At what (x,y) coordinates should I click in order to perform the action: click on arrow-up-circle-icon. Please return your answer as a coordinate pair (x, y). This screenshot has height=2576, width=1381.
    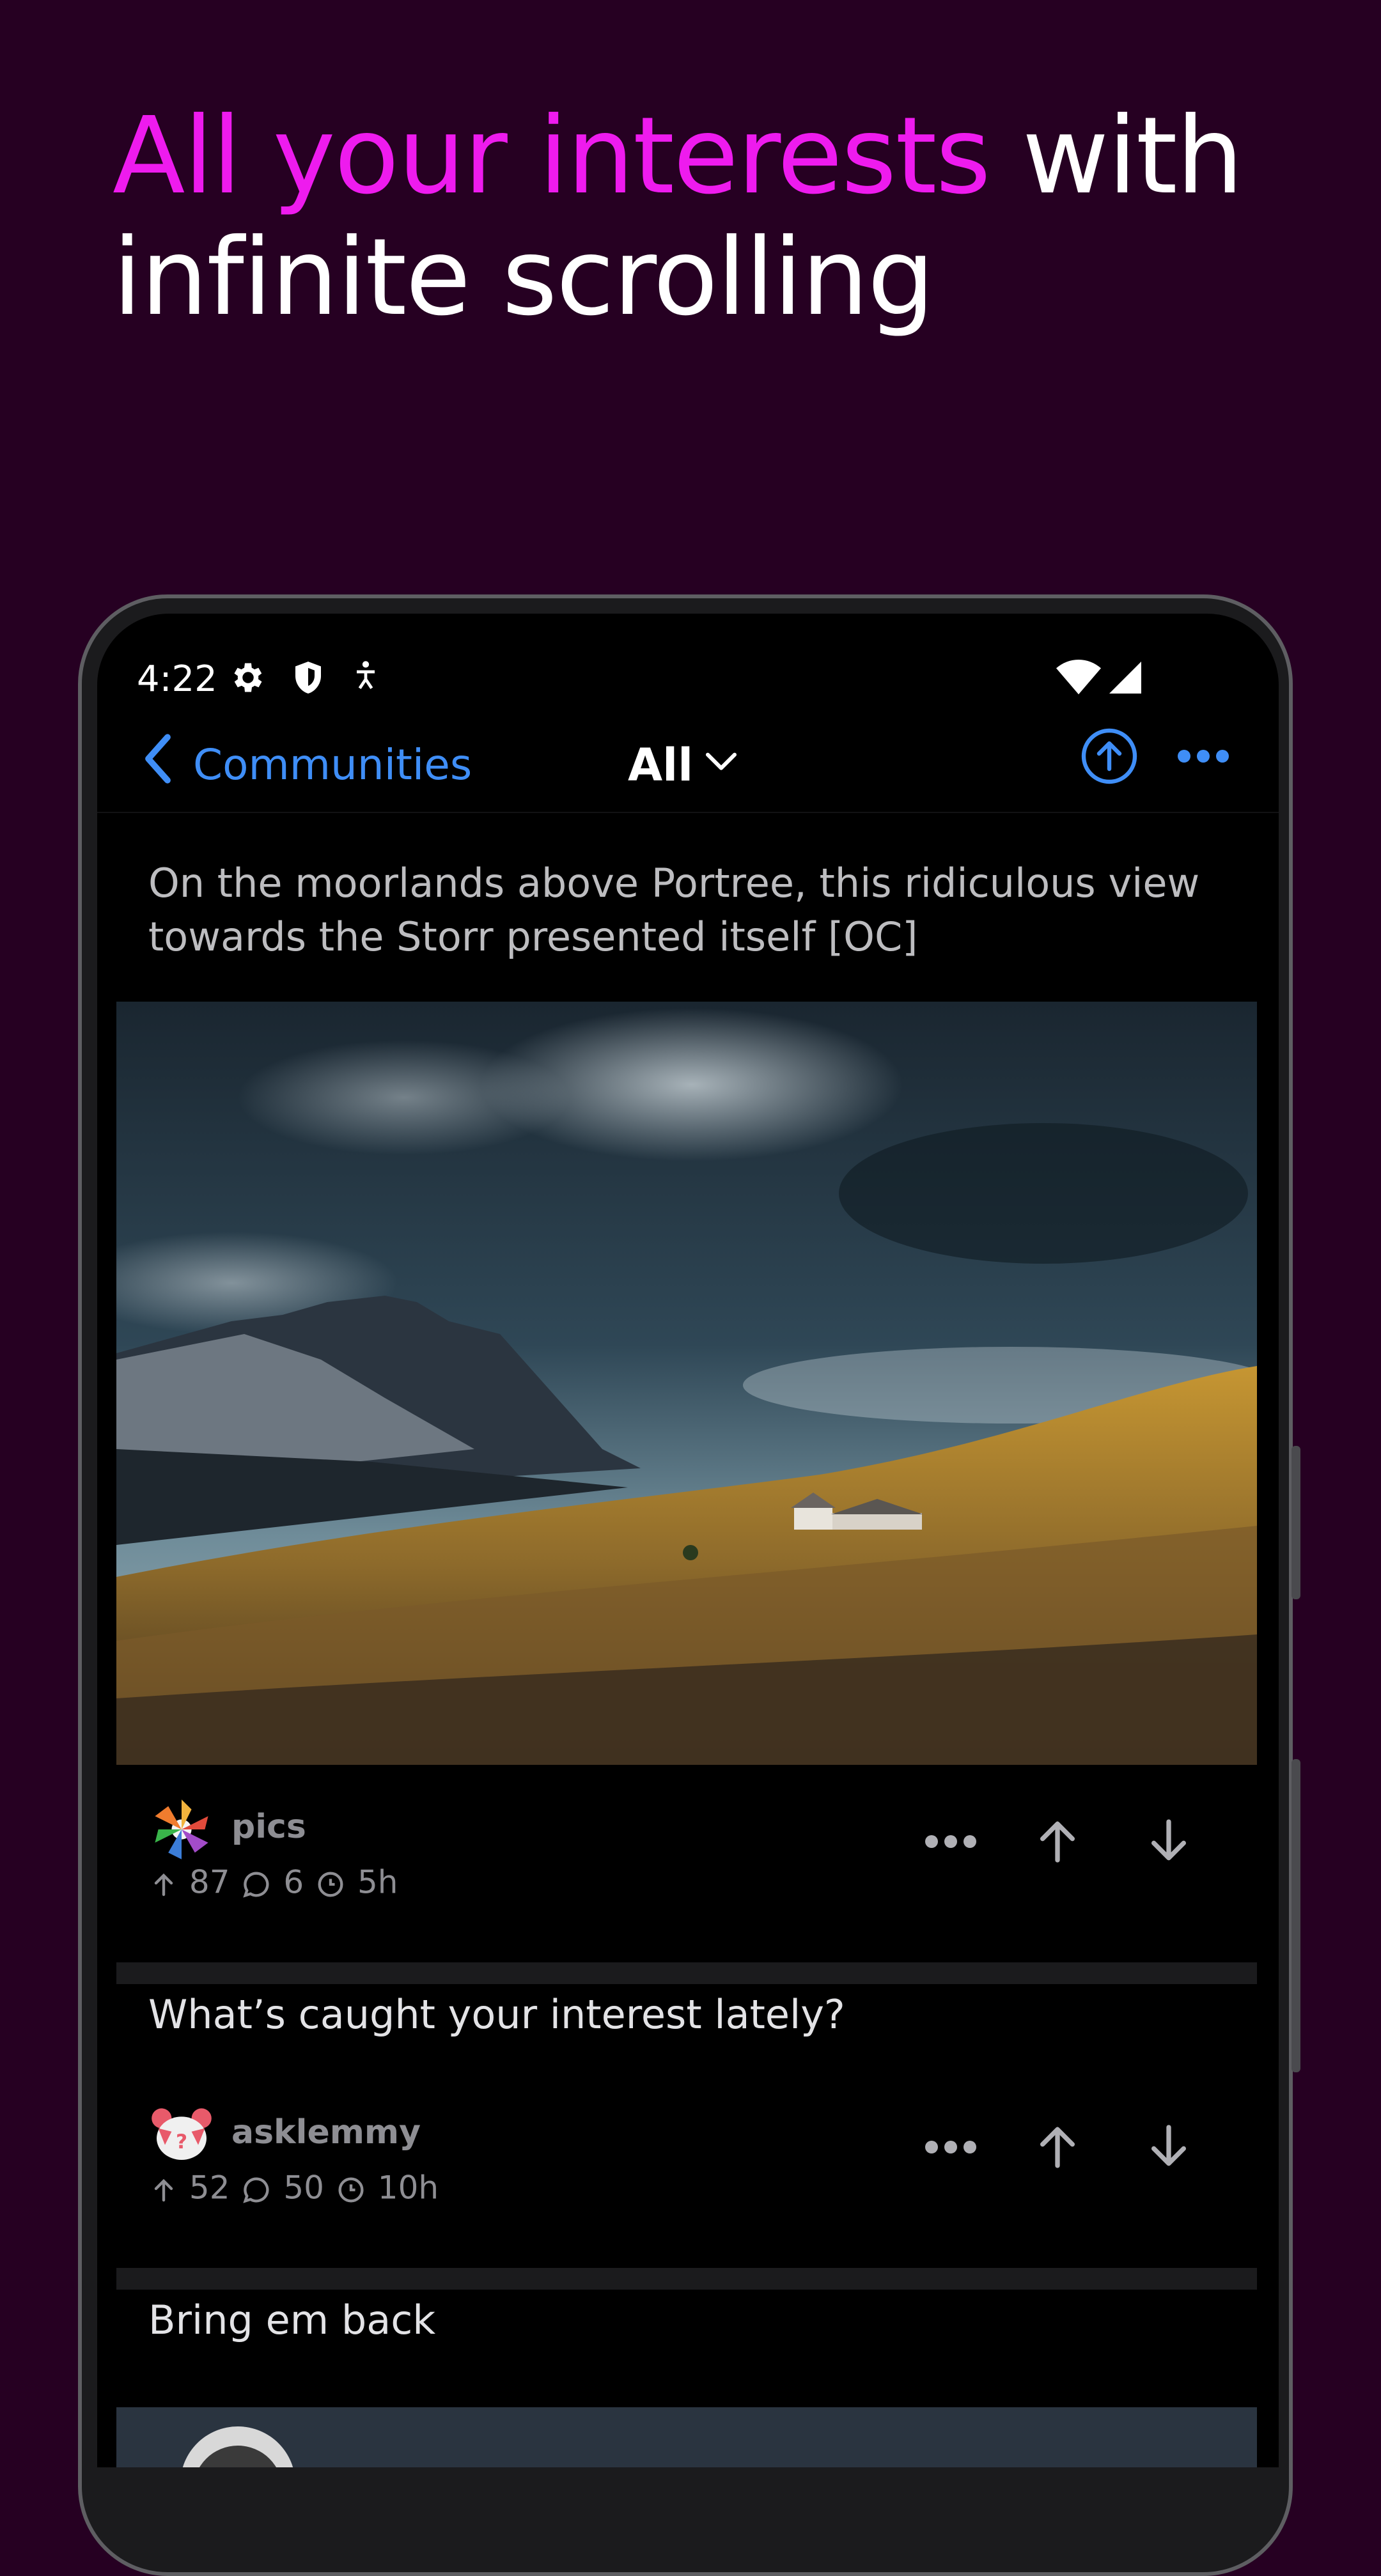
    Looking at the image, I should click on (1109, 757).